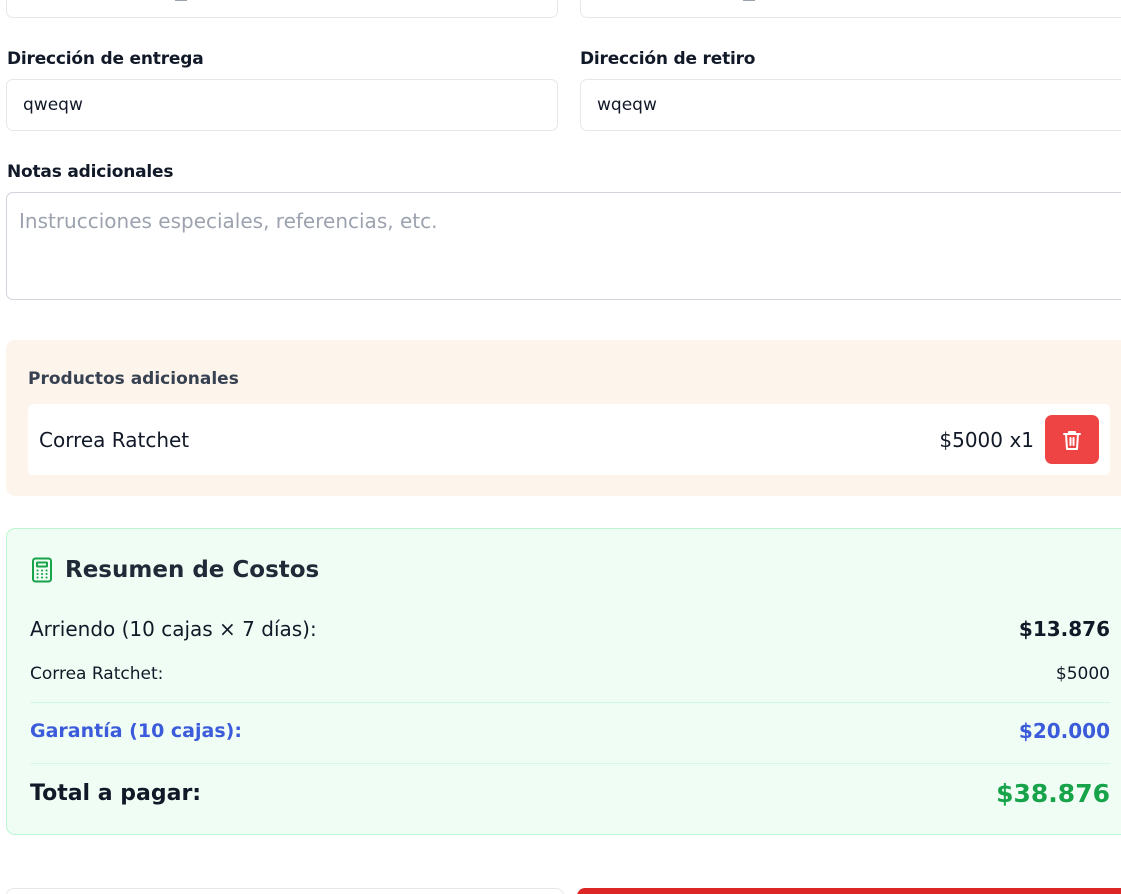 The width and height of the screenshot is (1121, 894). I want to click on total-label: Total a pagar:, so click(116, 793).